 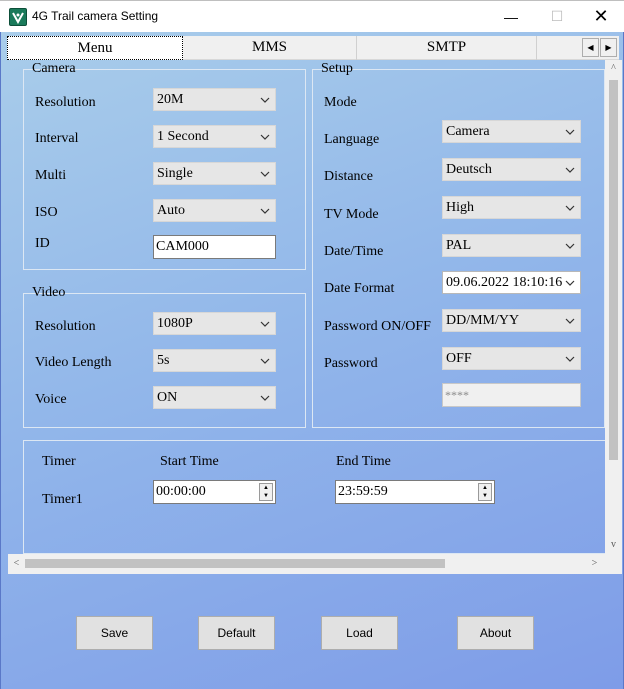 I want to click on setup-legend: Setup, so click(x=337, y=68).